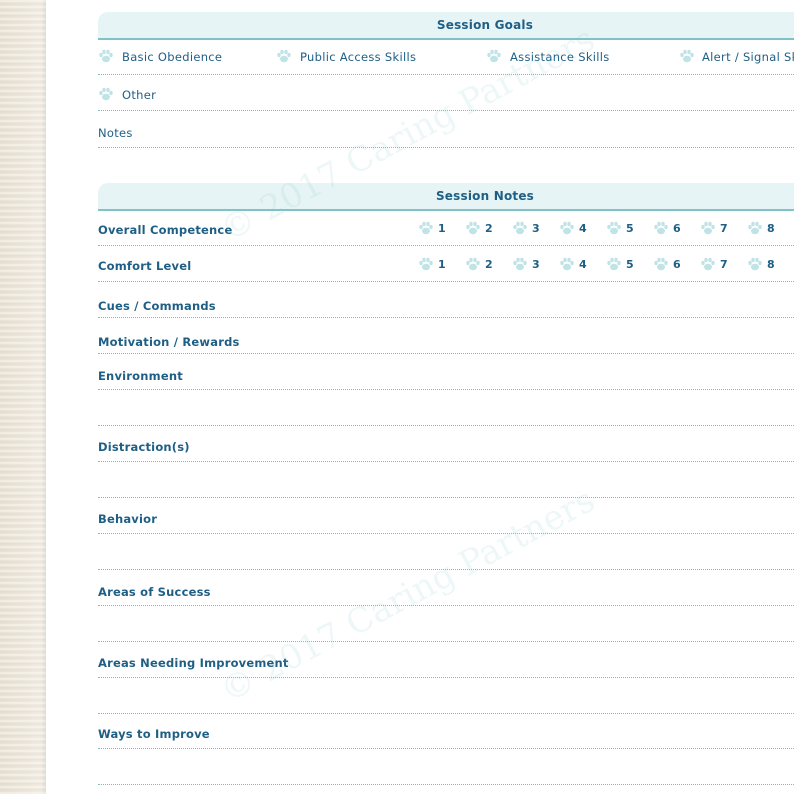 This screenshot has height=794, width=794. What do you see at coordinates (172, 57) in the screenshot?
I see `goal-basic-obedience: Basic Obedience` at bounding box center [172, 57].